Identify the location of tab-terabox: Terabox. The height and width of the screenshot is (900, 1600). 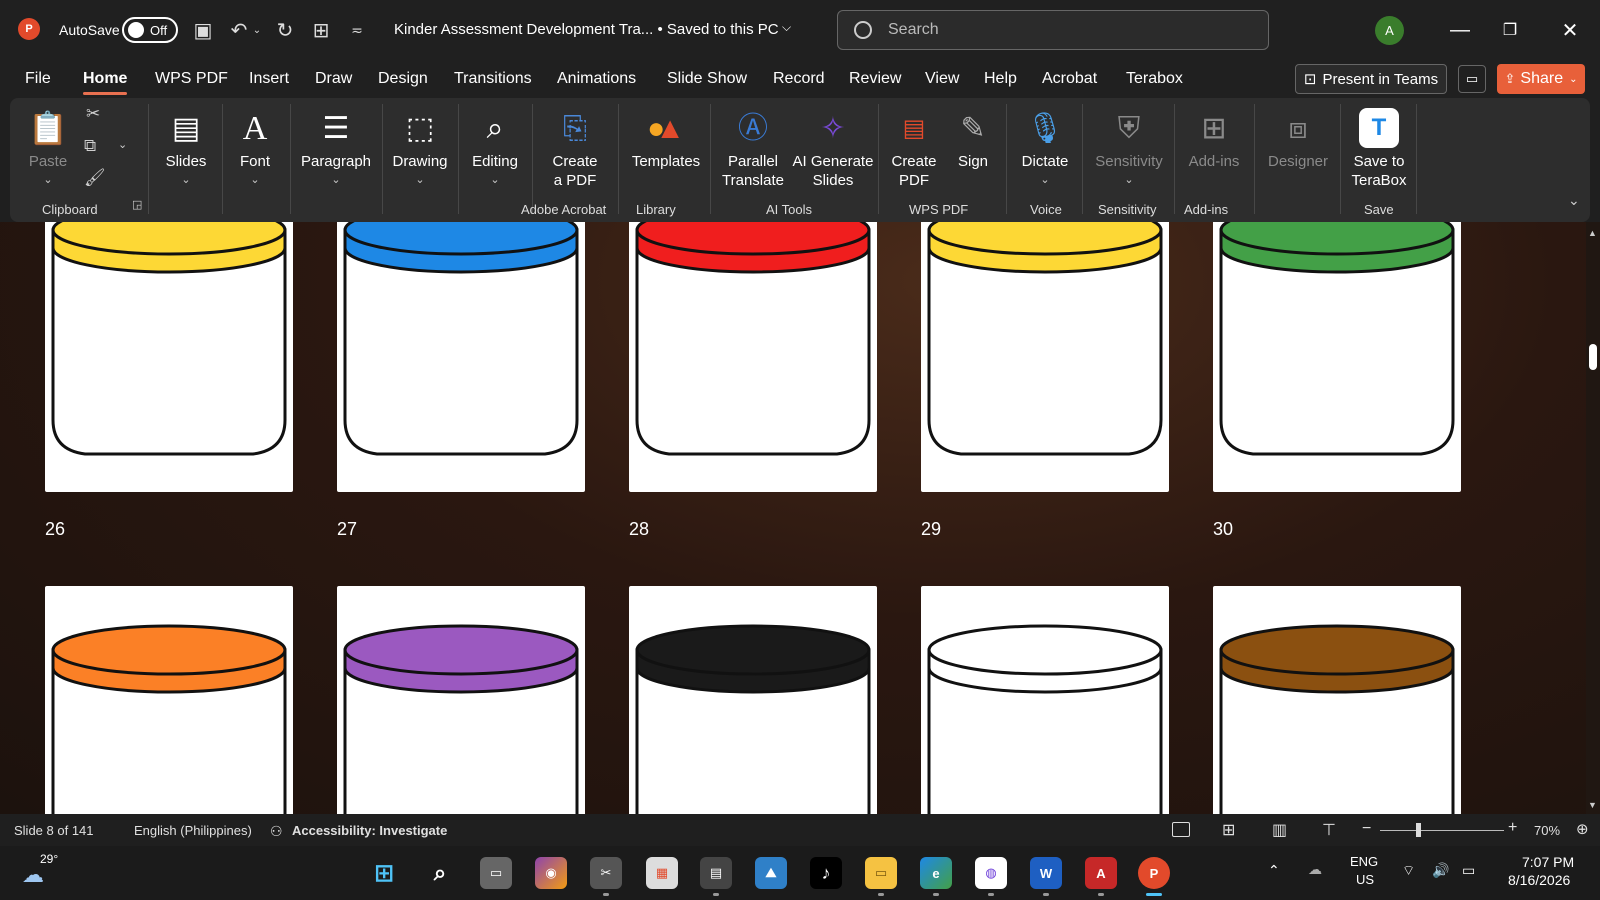
(1154, 79).